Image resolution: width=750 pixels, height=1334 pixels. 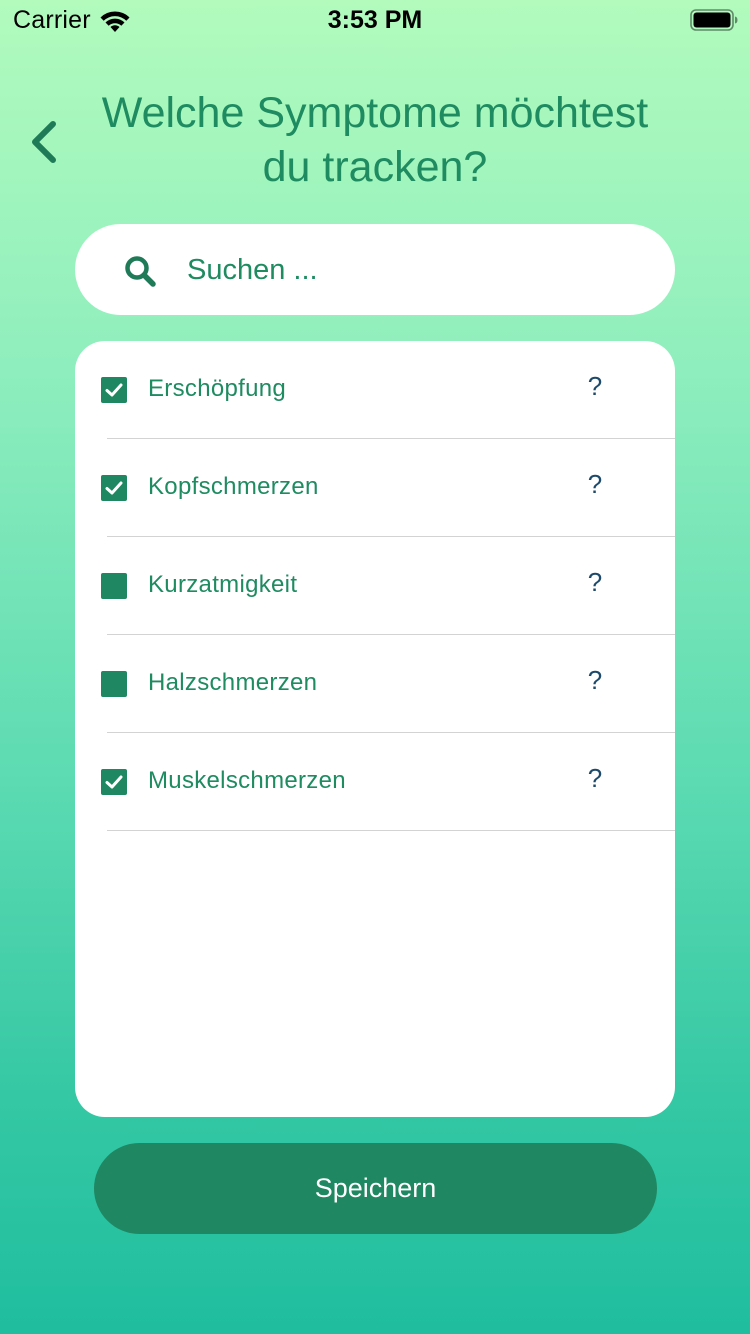 What do you see at coordinates (375, 140) in the screenshot?
I see `page-title: Welche Symptome möchtest du tracken?` at bounding box center [375, 140].